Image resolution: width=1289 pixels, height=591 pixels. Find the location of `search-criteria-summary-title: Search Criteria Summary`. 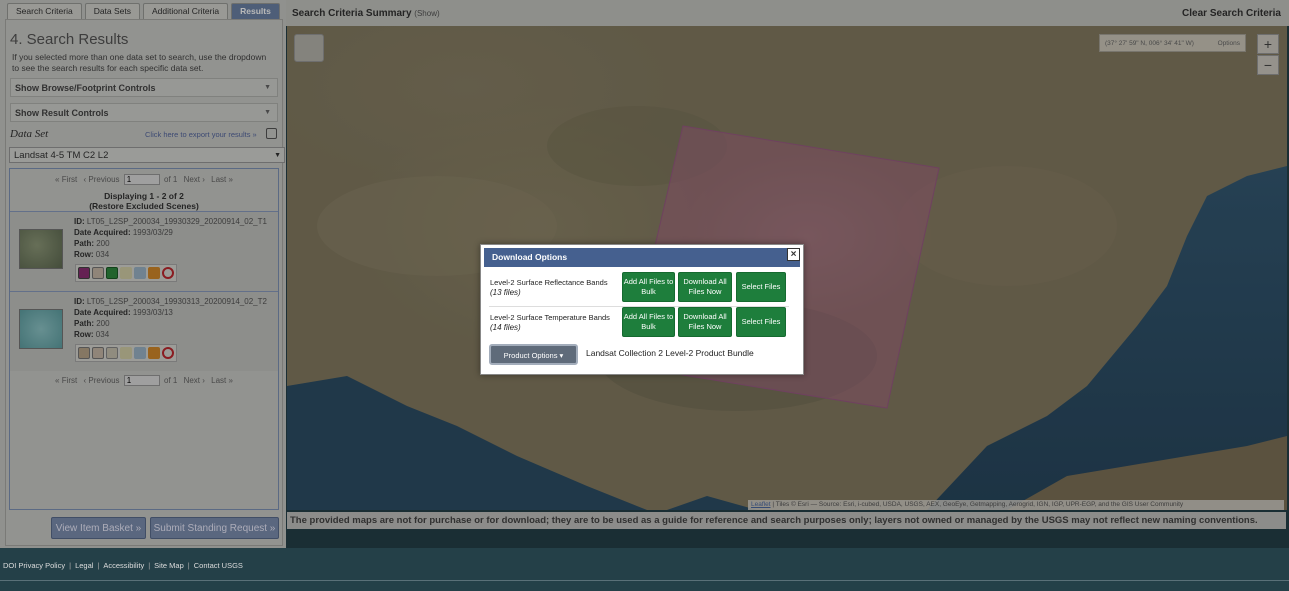

search-criteria-summary-title: Search Criteria Summary is located at coordinates (352, 13).